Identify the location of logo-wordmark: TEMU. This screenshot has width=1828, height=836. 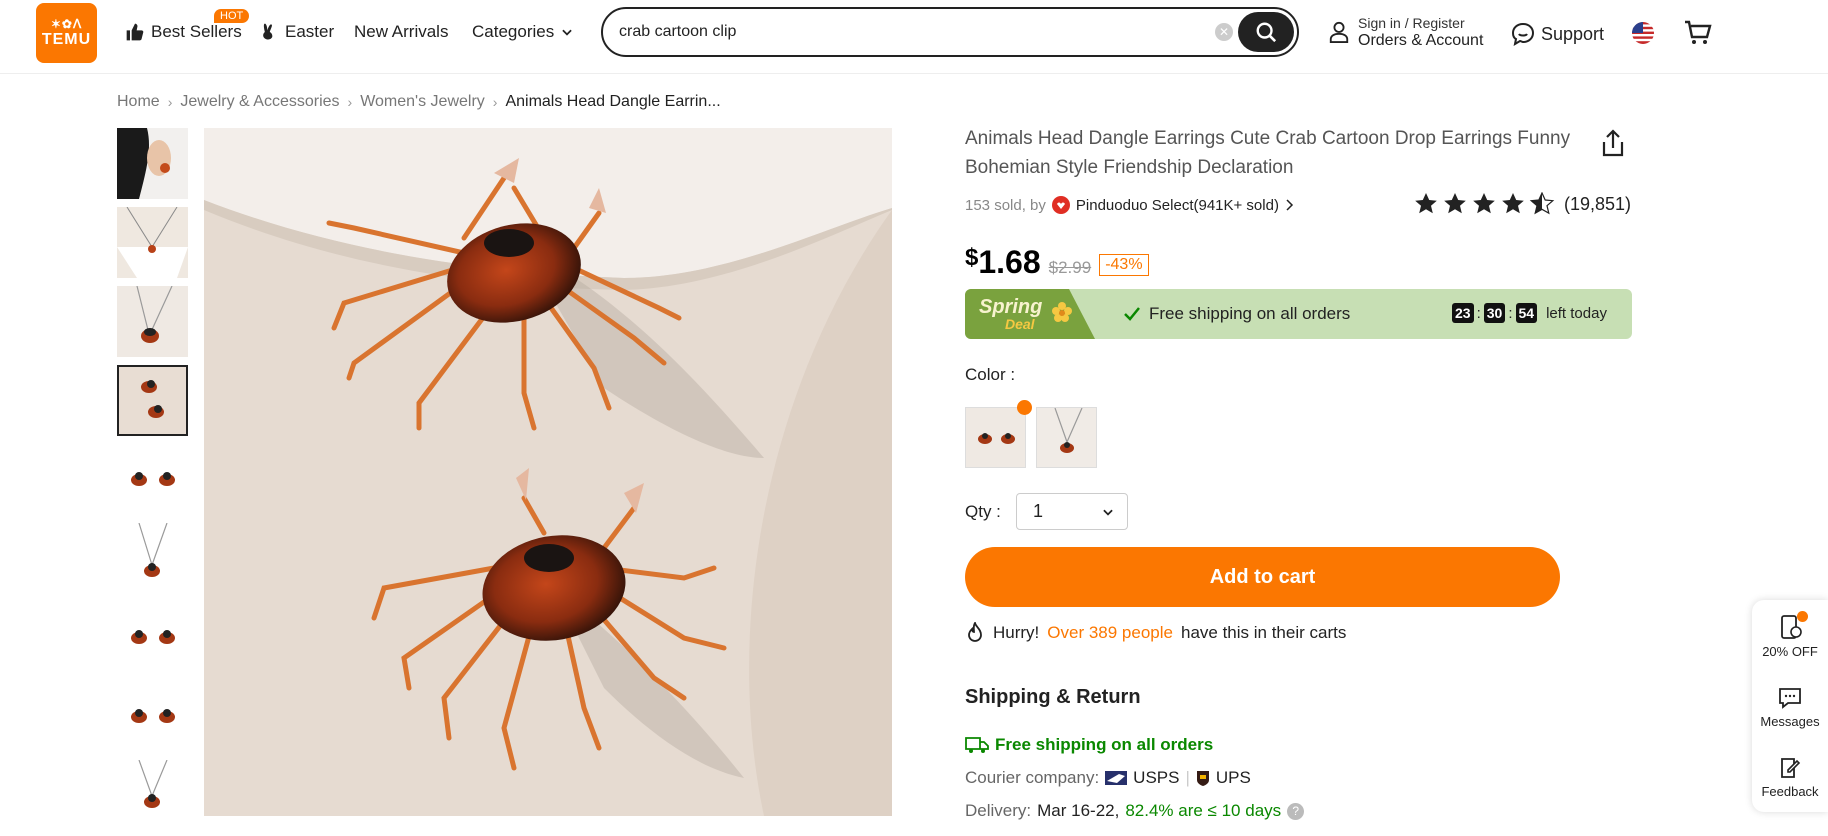
(66, 39).